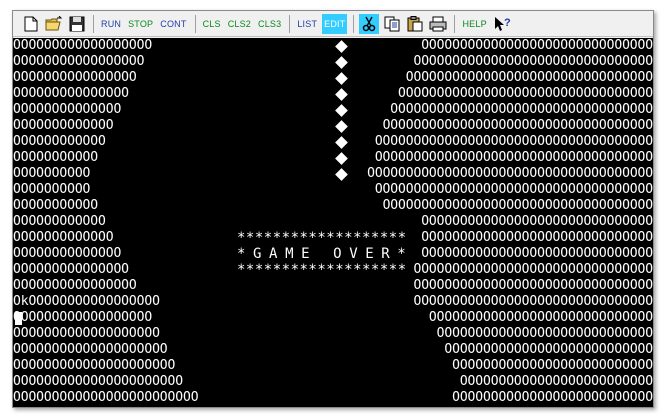 This screenshot has height=416, width=664. Describe the element at coordinates (548, 349) in the screenshot. I see `maze-wall-right: OOOOOOOOOOOOOOOOOOOOOOOOOOO` at that location.